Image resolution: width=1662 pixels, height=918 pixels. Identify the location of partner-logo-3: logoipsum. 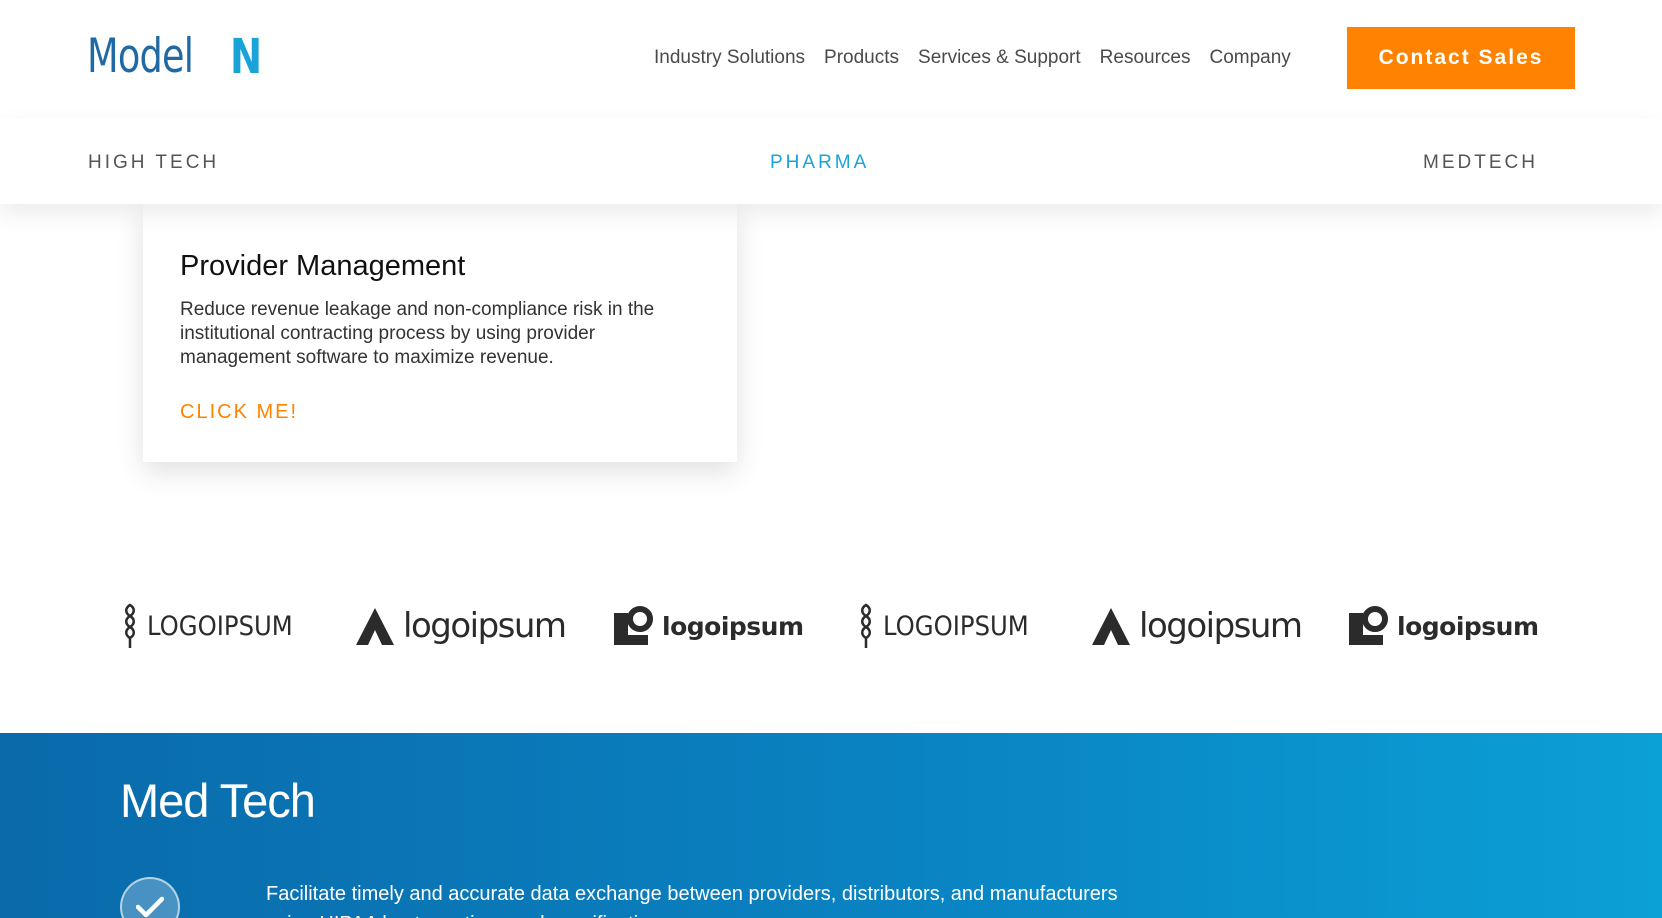
(708, 626).